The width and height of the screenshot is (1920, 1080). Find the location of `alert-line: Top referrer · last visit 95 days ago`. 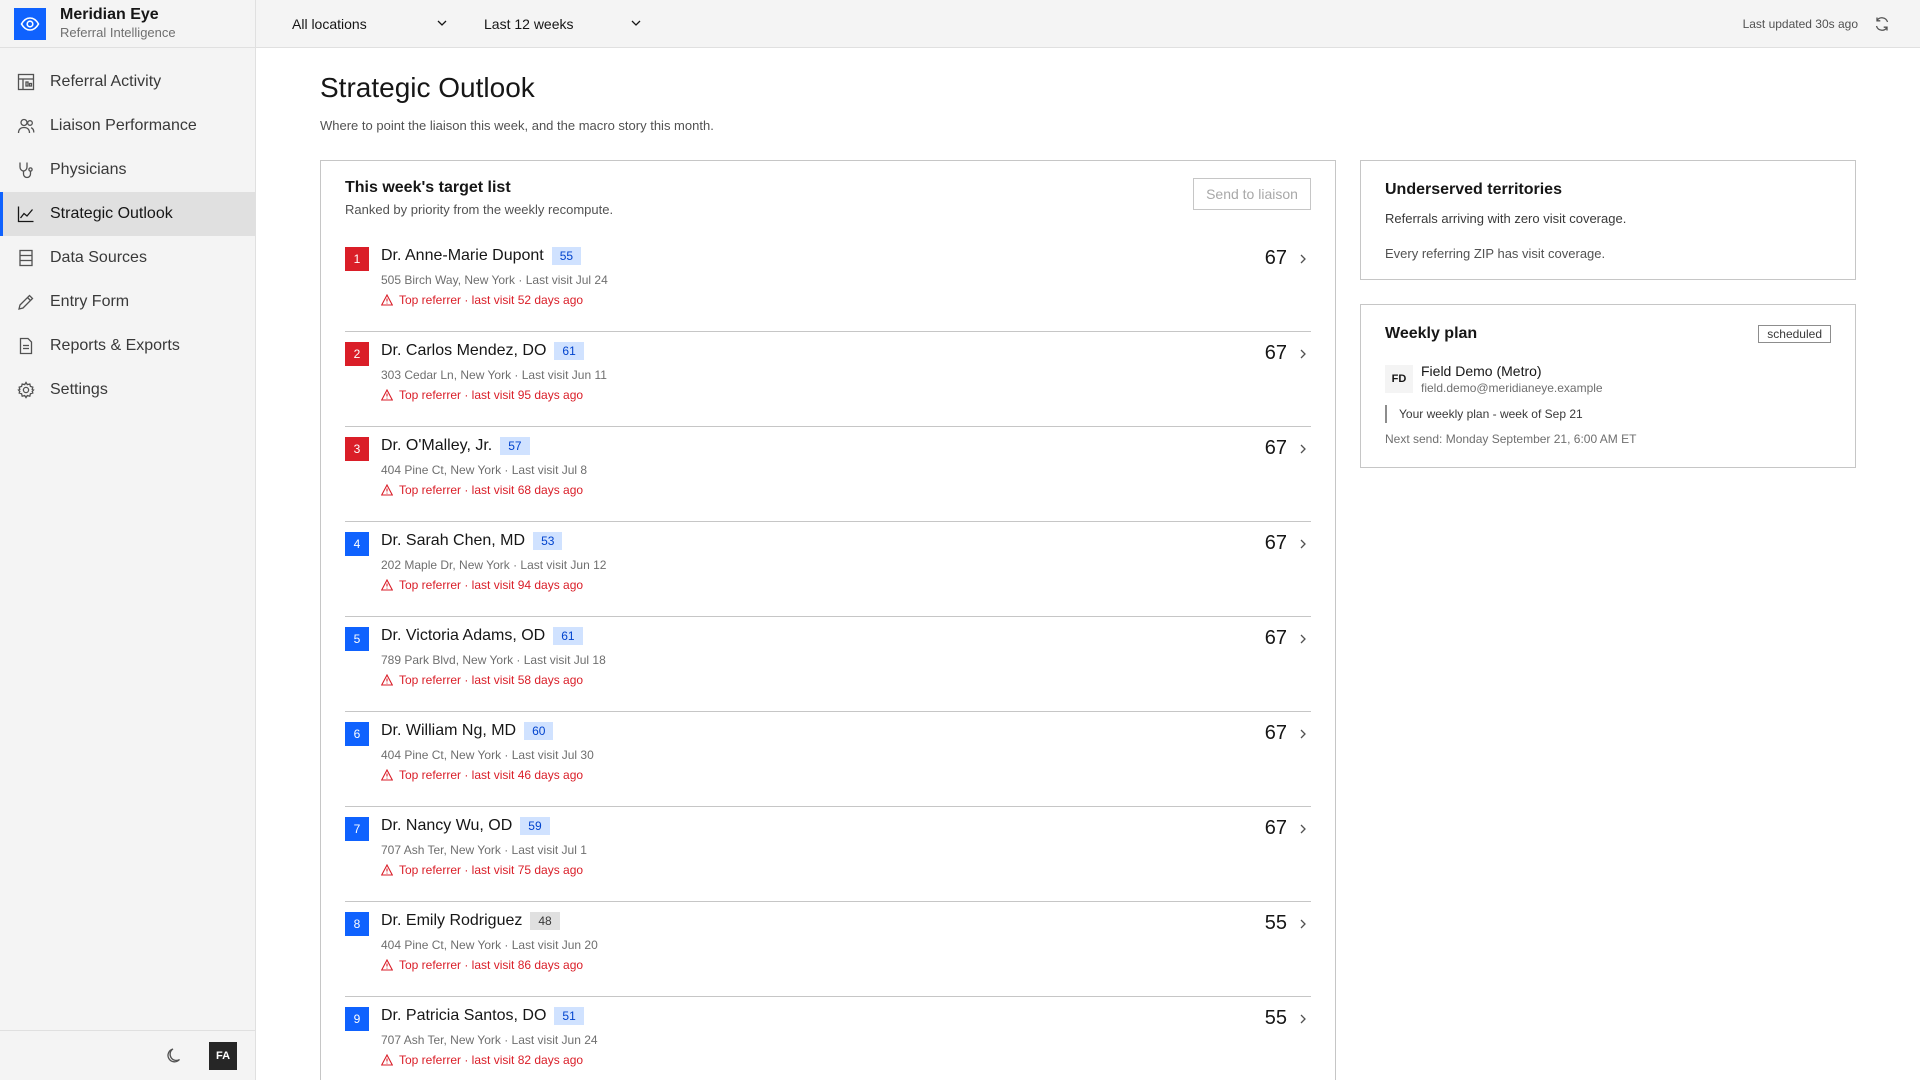

alert-line: Top referrer · last visit 95 days ago is located at coordinates (482, 395).